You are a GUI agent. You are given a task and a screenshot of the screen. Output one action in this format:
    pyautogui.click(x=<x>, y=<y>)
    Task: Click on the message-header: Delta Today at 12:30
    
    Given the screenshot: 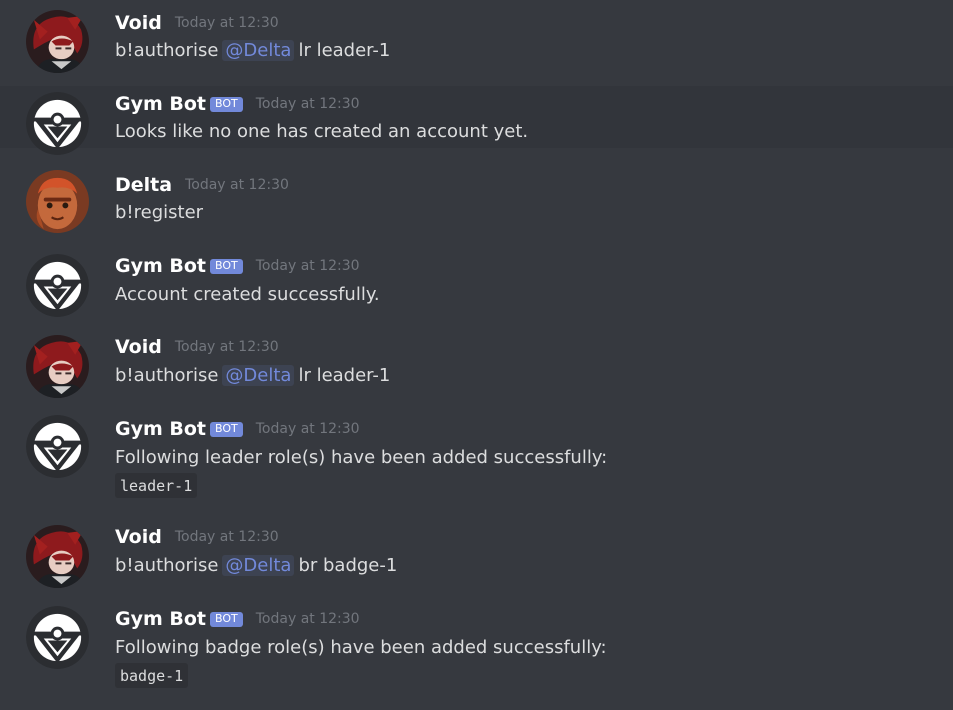 What is the action you would take?
    pyautogui.click(x=202, y=185)
    